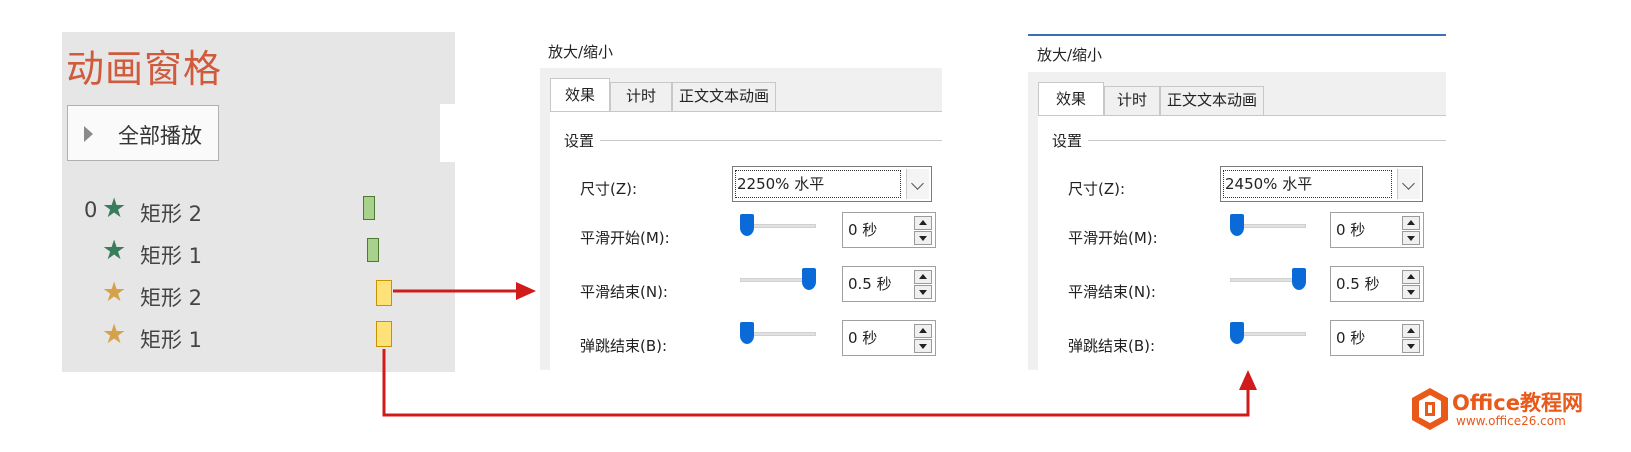  What do you see at coordinates (1511, 421) in the screenshot?
I see `logo-url: www.office26.com` at bounding box center [1511, 421].